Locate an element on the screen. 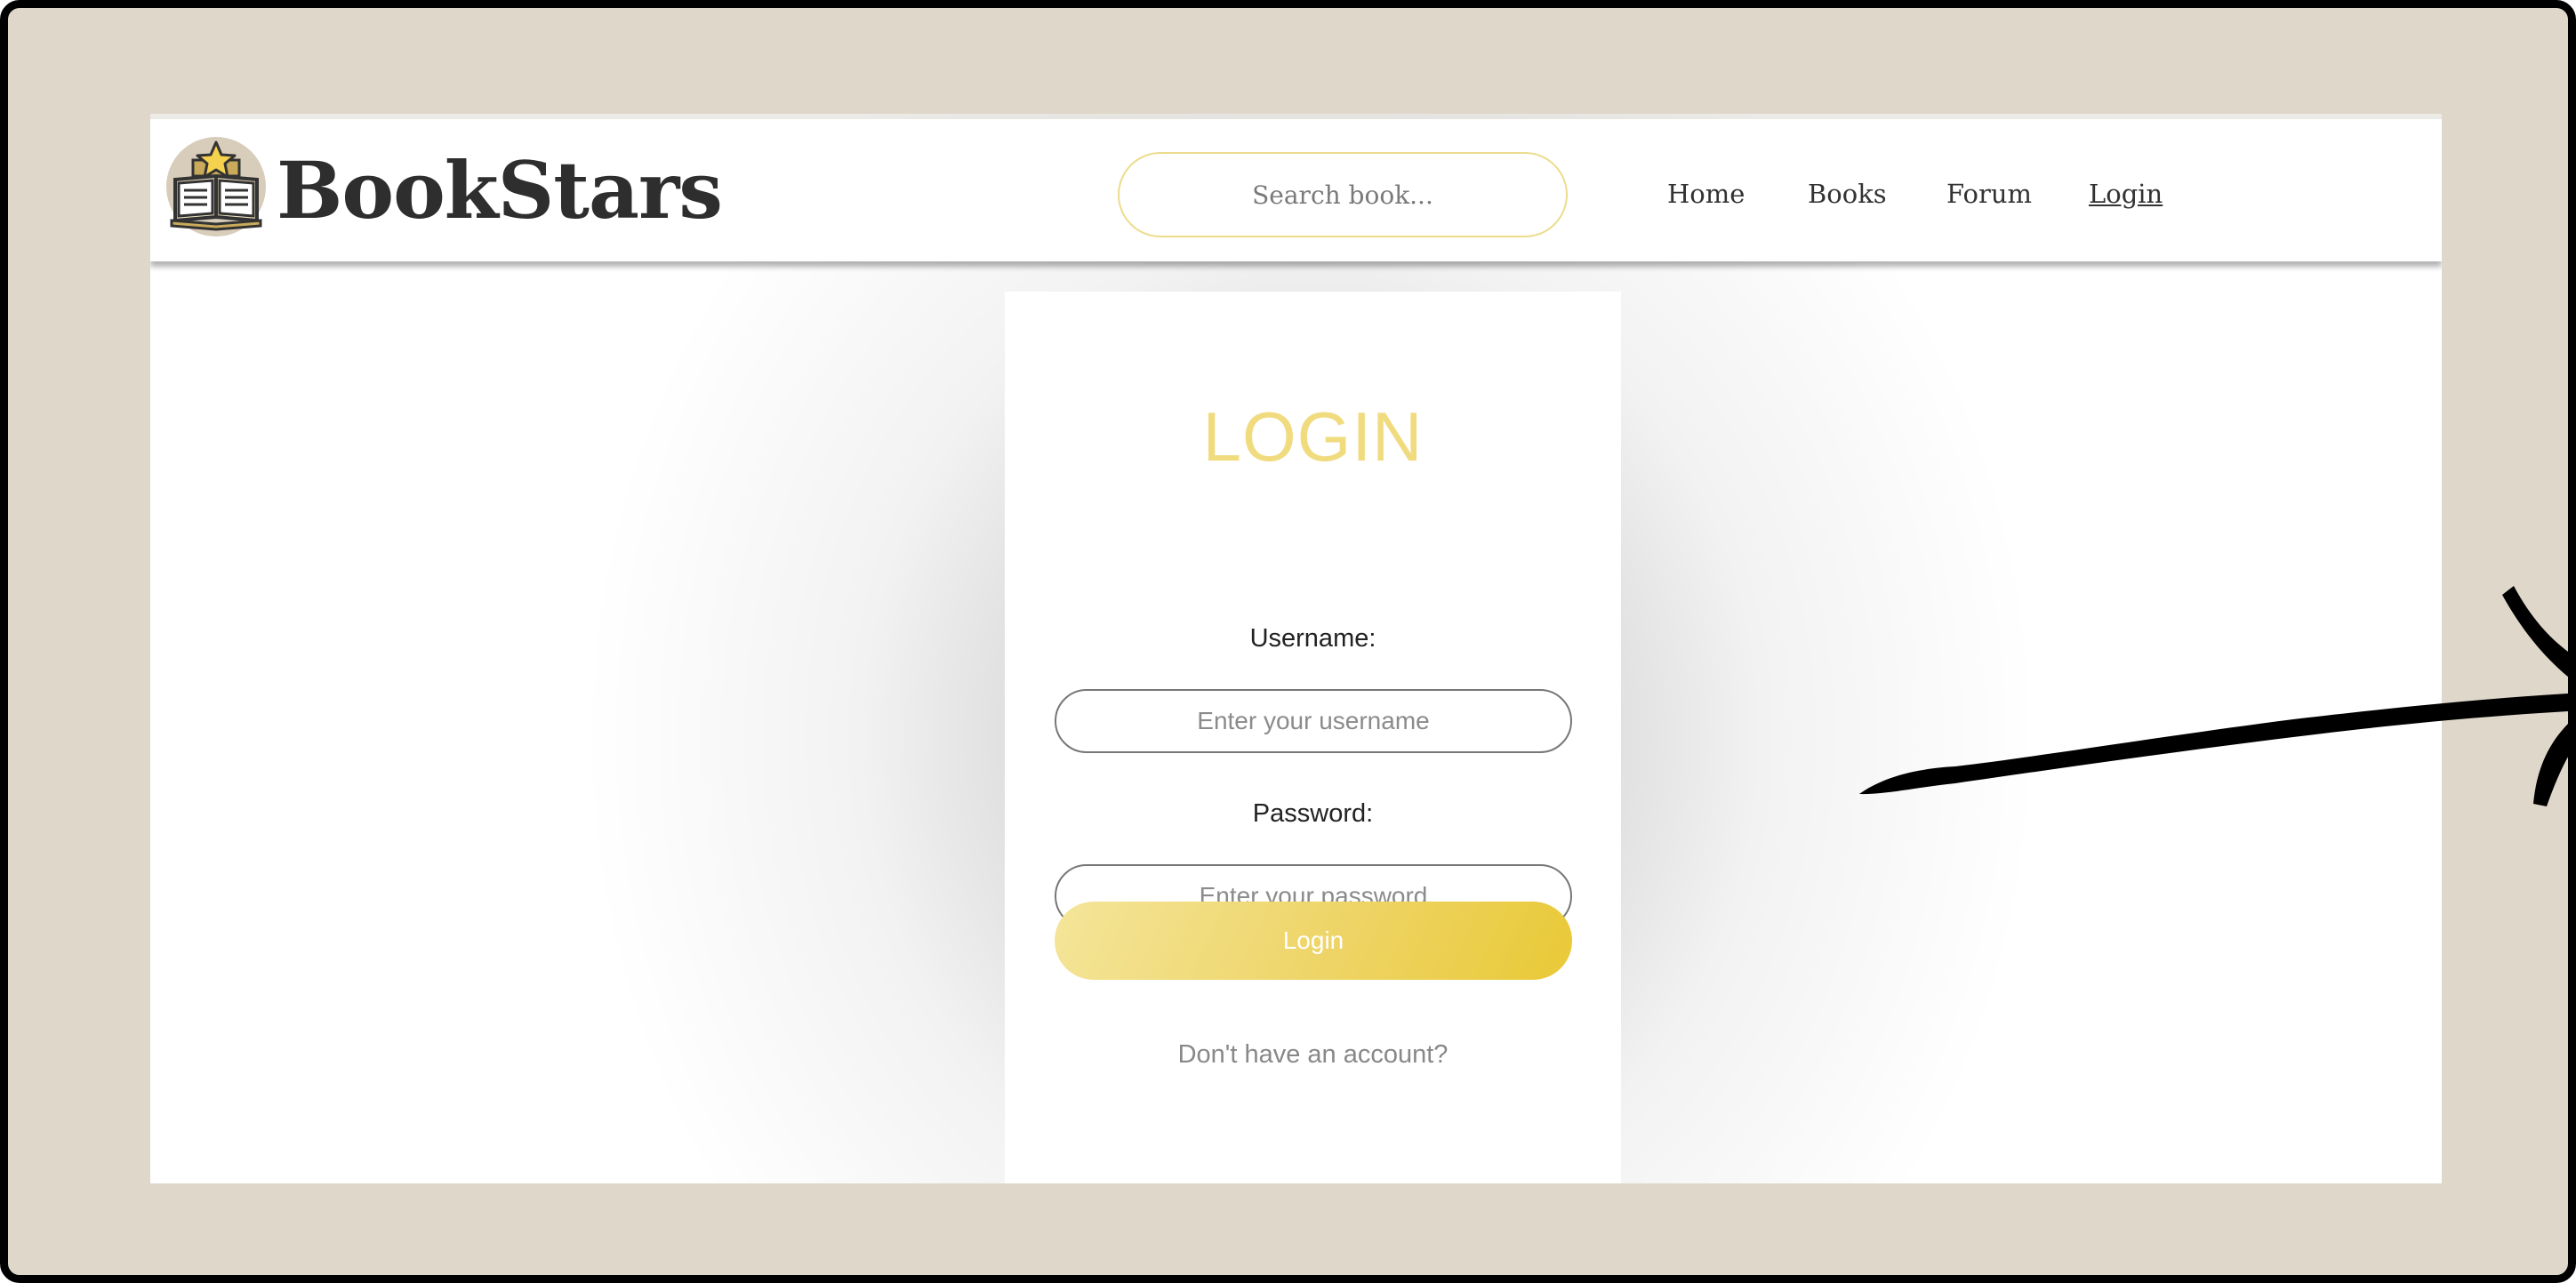  brand-name: BookStars is located at coordinates (500, 190).